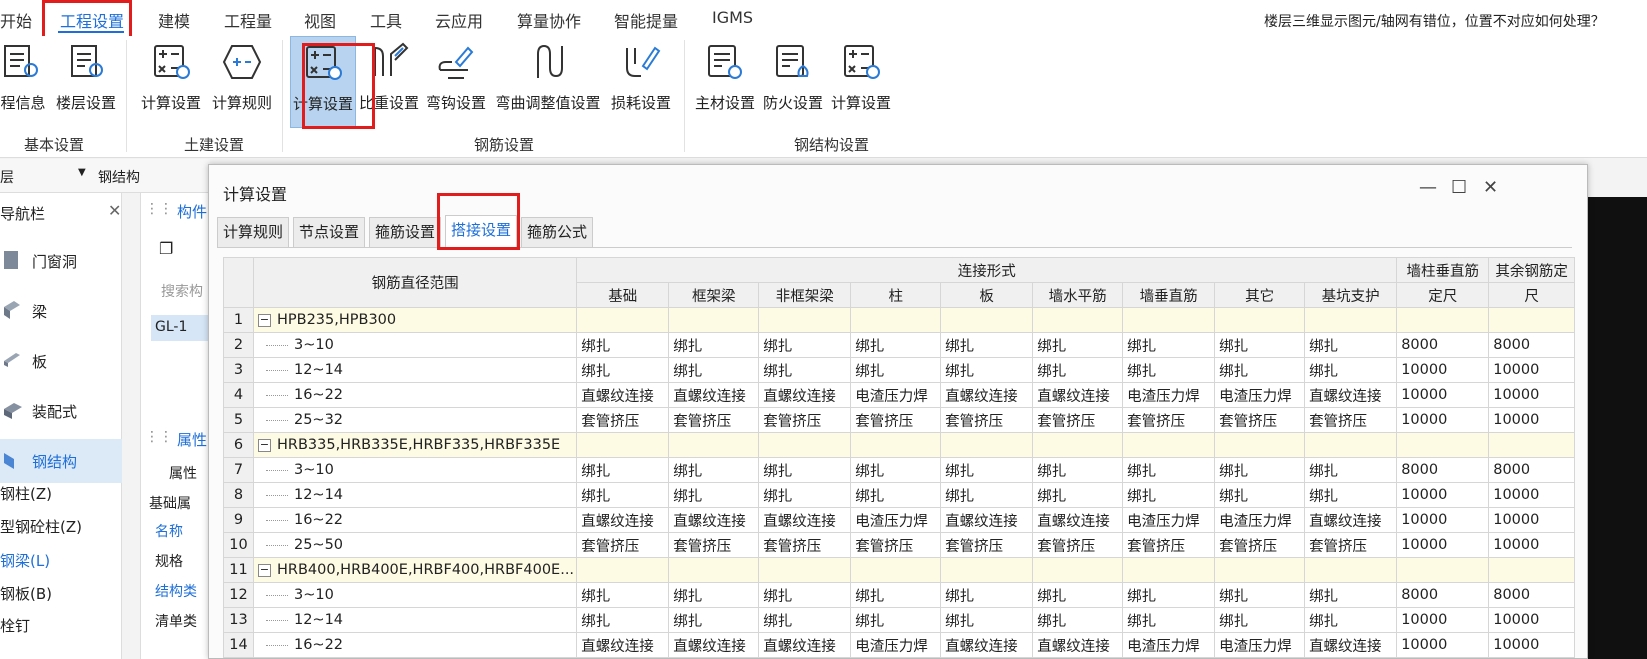 This screenshot has height=659, width=1647. What do you see at coordinates (386, 20) in the screenshot?
I see `menu-tools: 工具` at bounding box center [386, 20].